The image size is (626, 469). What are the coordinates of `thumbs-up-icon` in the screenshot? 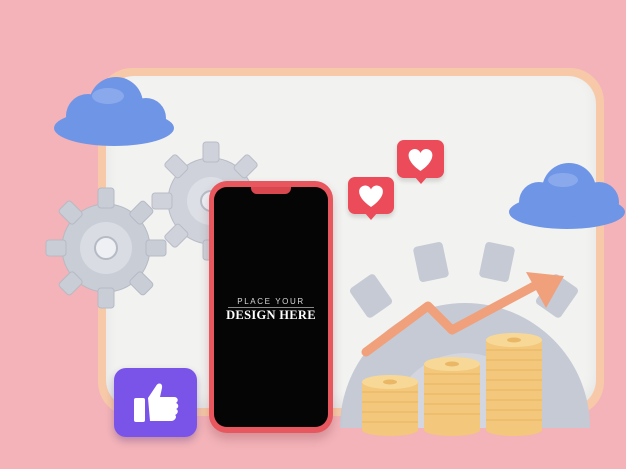 It's located at (156, 402).